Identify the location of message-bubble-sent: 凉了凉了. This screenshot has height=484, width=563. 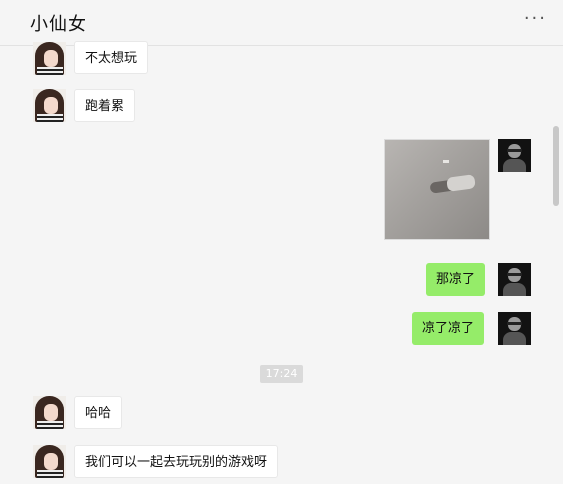
(448, 328).